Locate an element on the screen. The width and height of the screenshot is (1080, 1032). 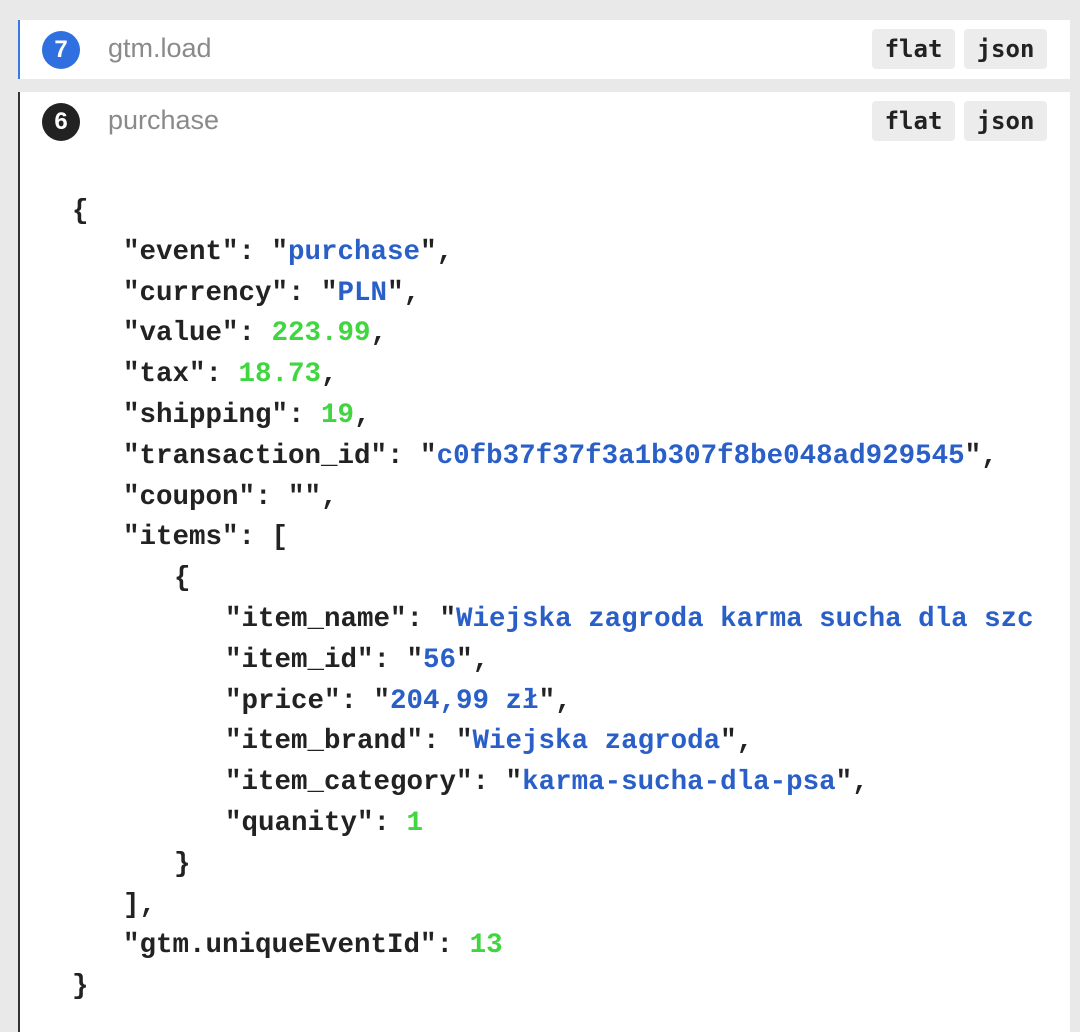
event-number-badge: 7 is located at coordinates (61, 50).